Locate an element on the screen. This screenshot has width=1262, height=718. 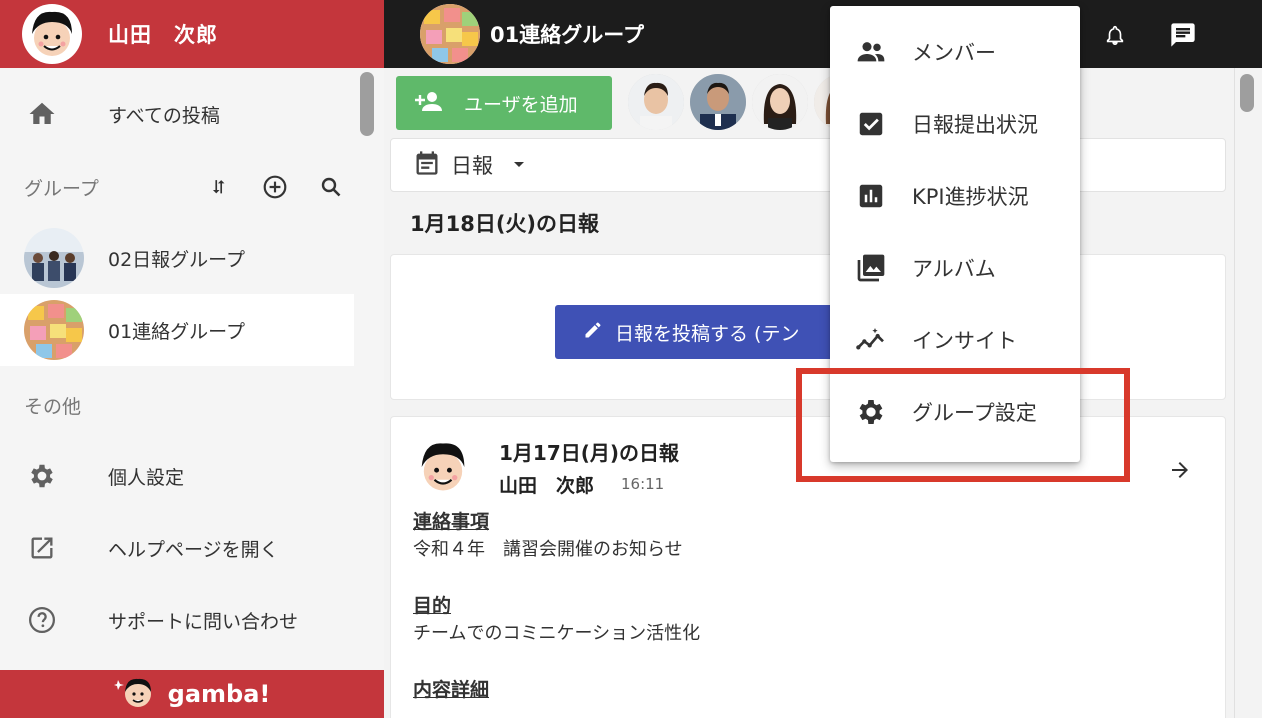
help-circle-icon is located at coordinates (42, 620).